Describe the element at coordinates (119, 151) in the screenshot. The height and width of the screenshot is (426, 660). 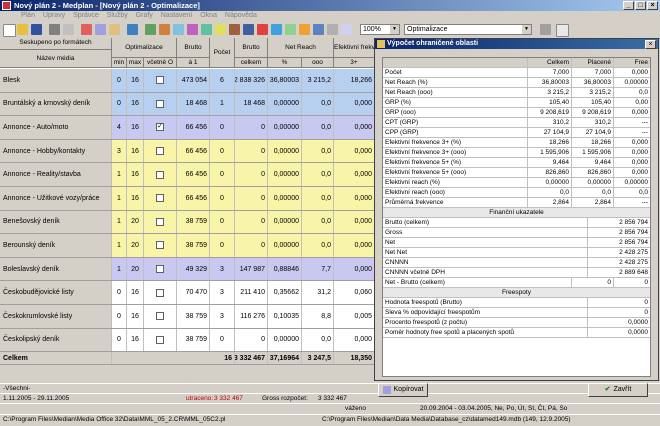
I see `min-value: 3` at that location.